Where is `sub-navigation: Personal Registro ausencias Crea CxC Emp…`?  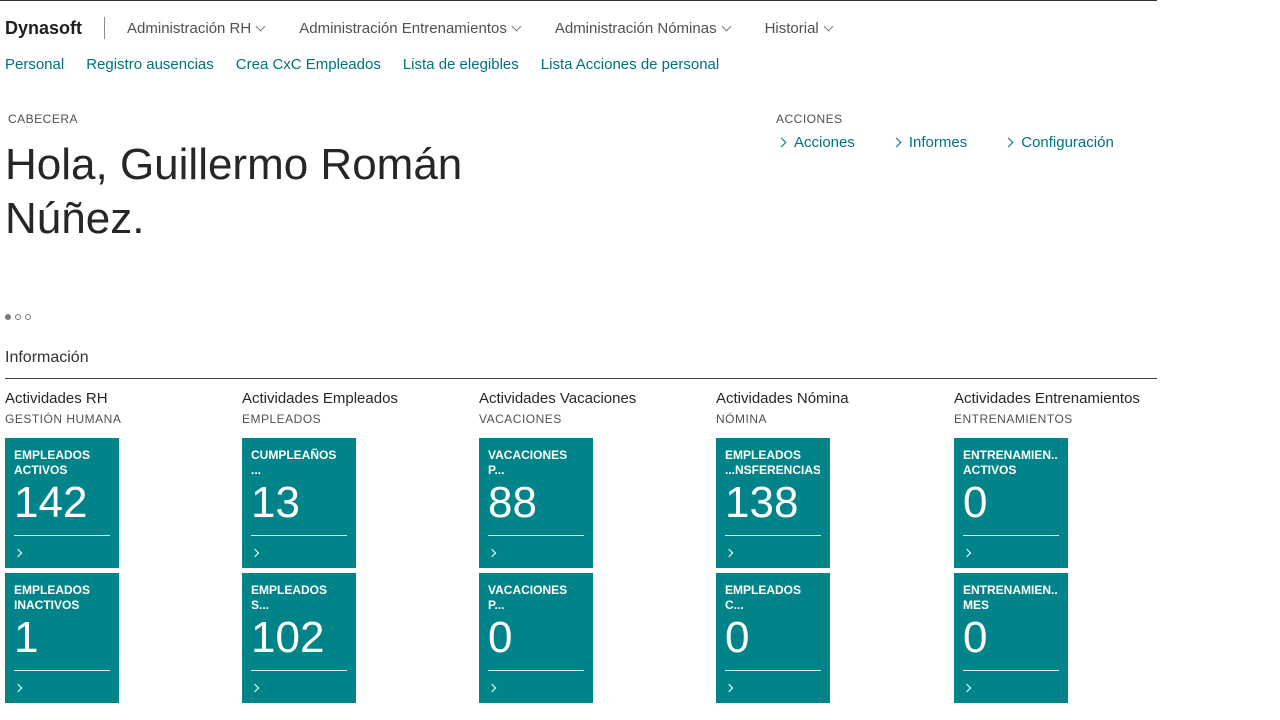
sub-navigation: Personal Registro ausencias Crea CxC Emp… is located at coordinates (373, 64).